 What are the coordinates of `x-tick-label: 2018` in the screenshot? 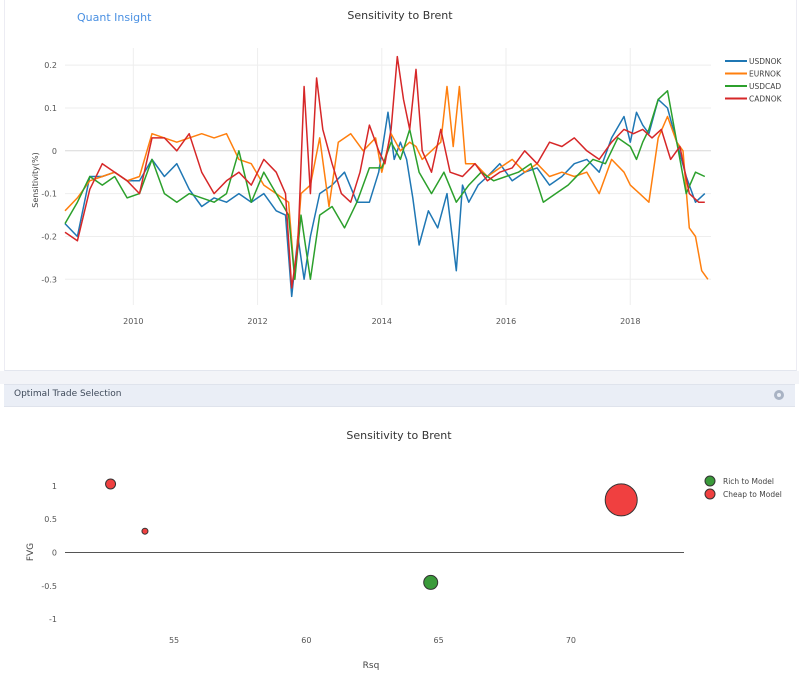 It's located at (630, 321).